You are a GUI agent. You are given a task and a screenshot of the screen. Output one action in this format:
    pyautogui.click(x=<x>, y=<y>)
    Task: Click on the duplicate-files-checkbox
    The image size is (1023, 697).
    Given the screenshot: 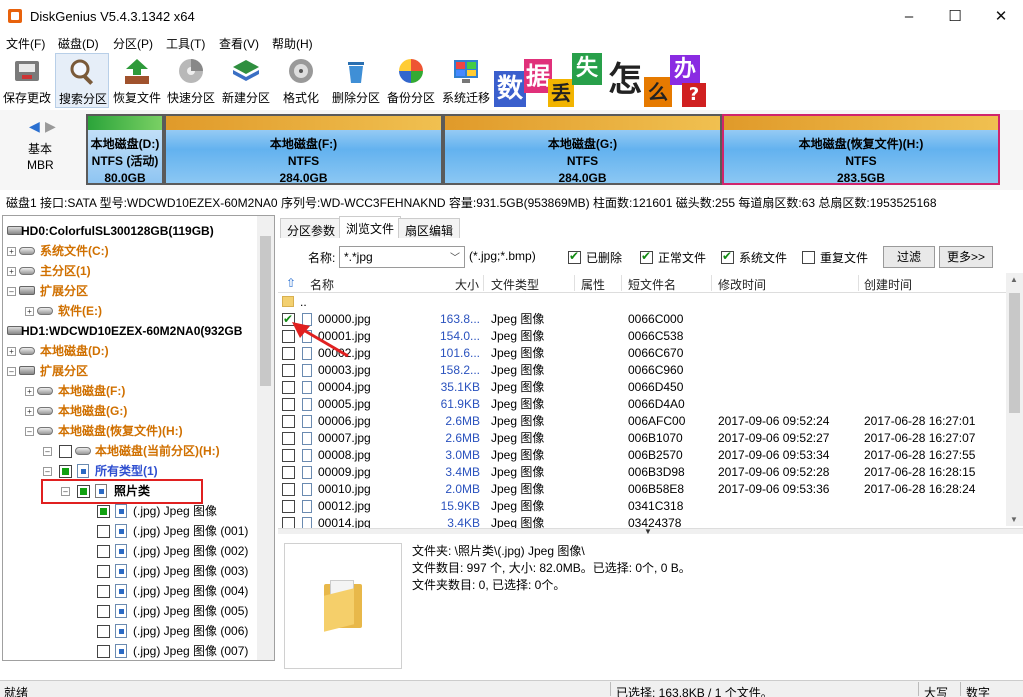 What is the action you would take?
    pyautogui.click(x=808, y=257)
    